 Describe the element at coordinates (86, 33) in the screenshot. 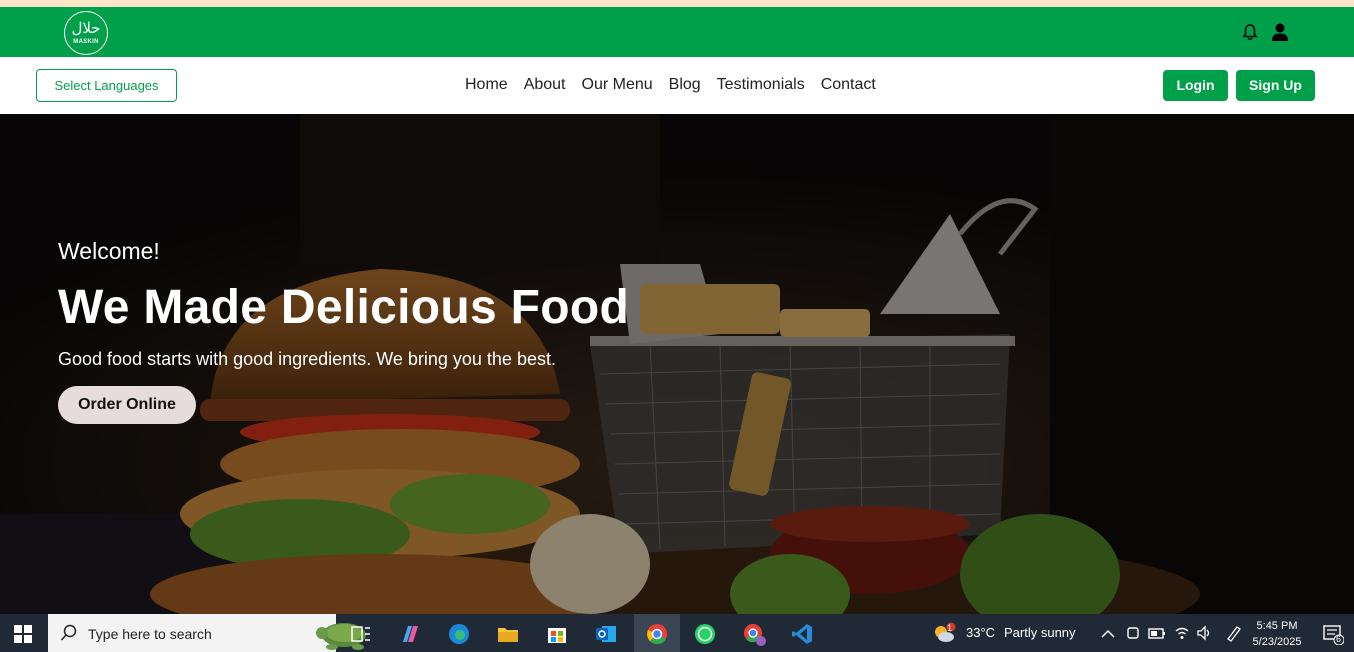

I see `halal-maskin-logo: حلال MASKIN` at that location.